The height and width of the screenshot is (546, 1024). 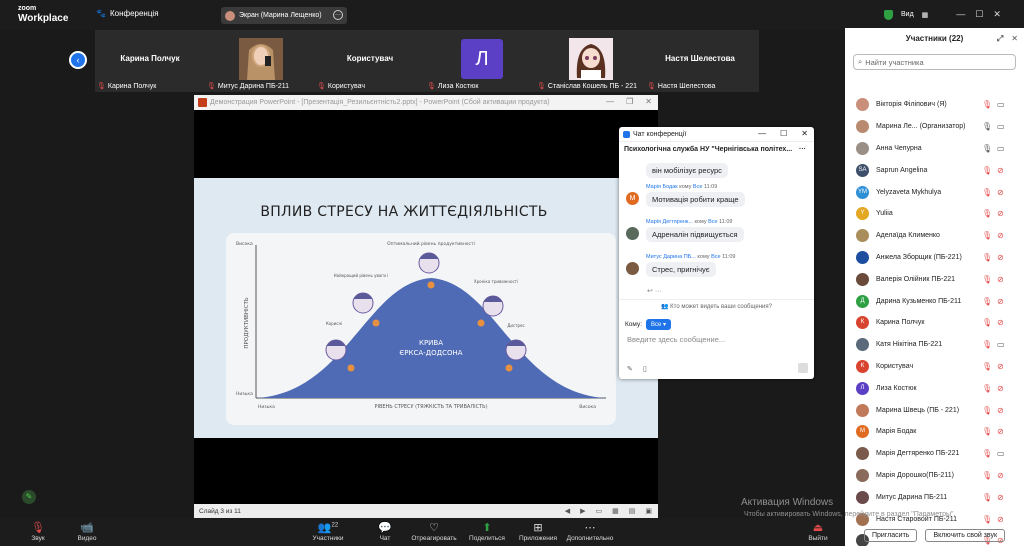 What do you see at coordinates (29, 497) in the screenshot?
I see `annotation-pen-icon: ✎` at bounding box center [29, 497].